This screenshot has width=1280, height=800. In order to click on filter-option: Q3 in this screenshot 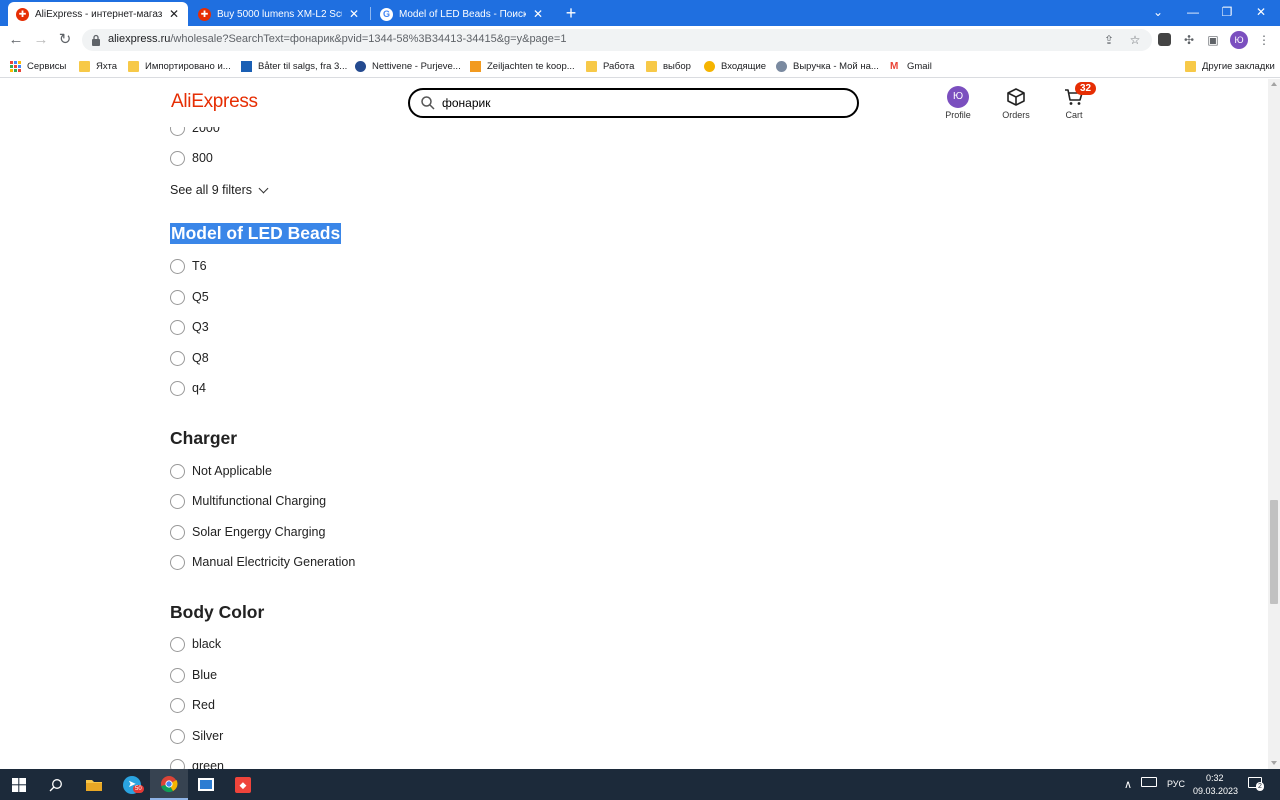, I will do `click(189, 327)`.